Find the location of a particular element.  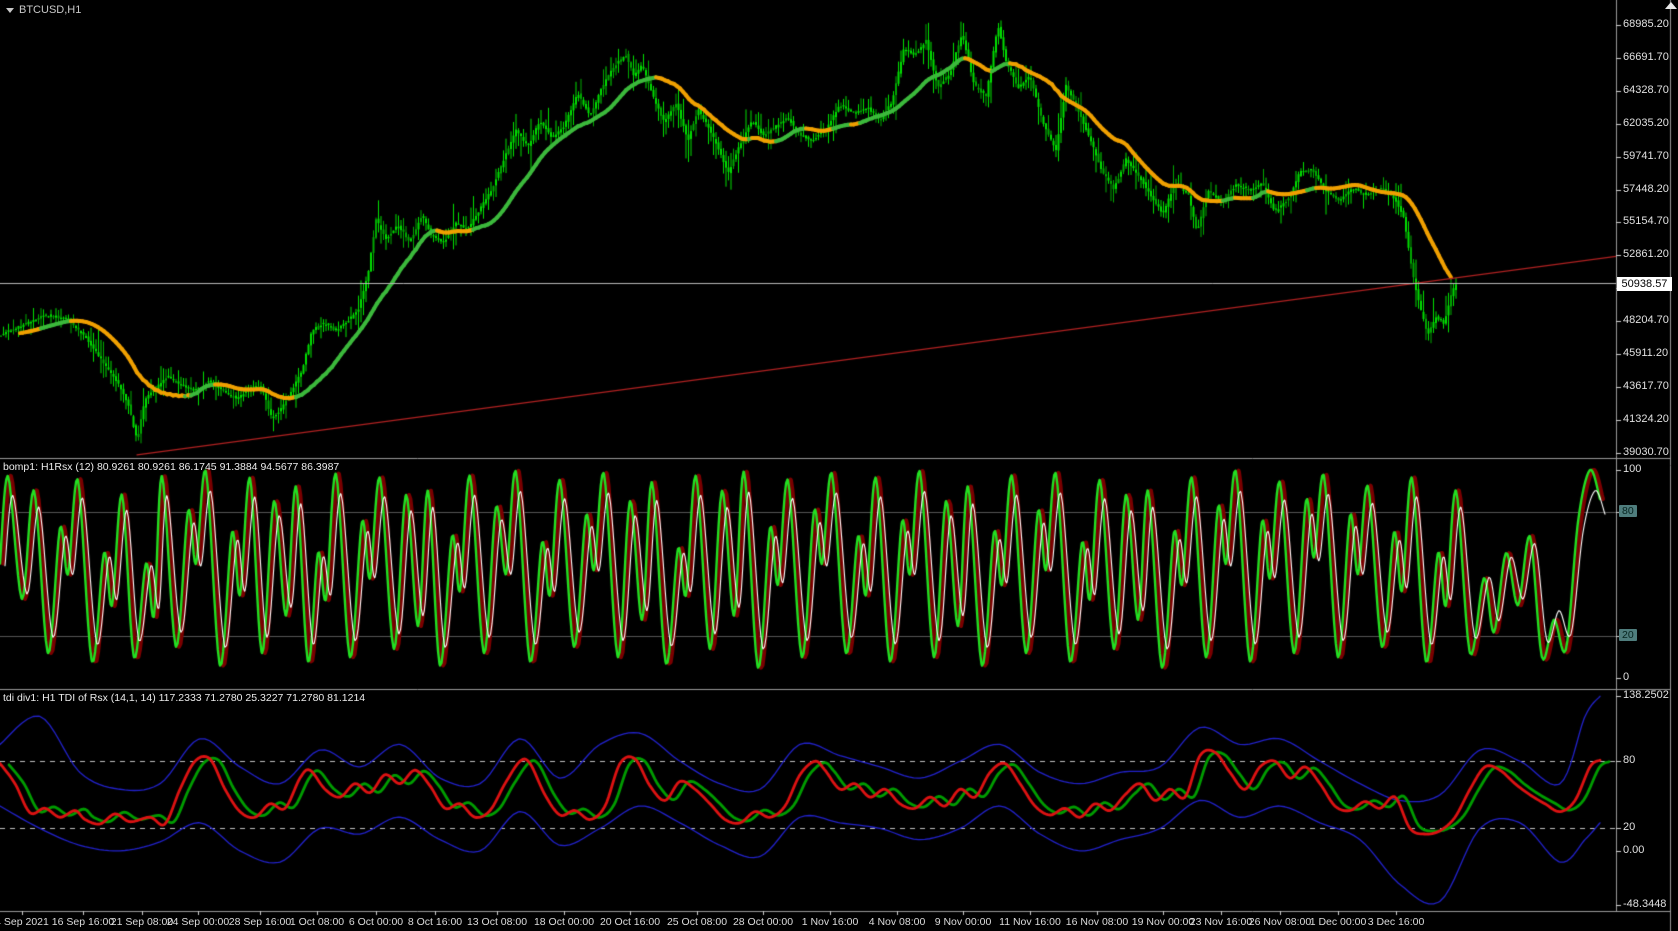

price-axis-label: 55154.70 is located at coordinates (1646, 221).